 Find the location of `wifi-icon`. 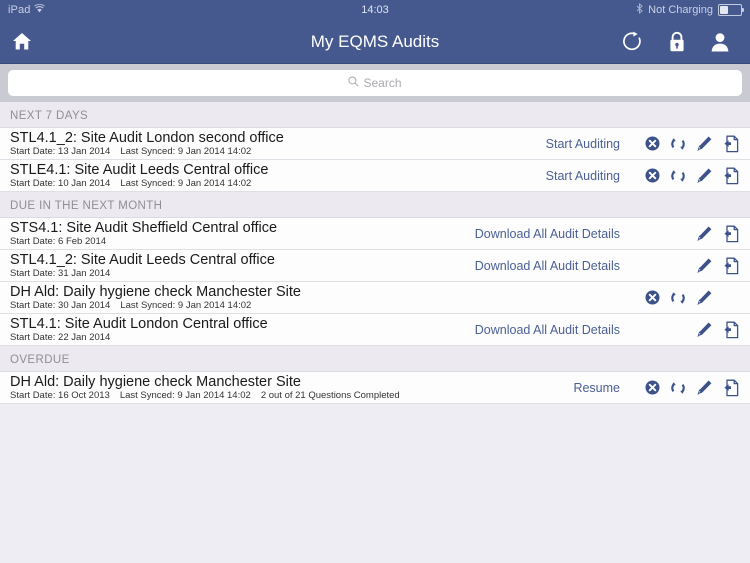

wifi-icon is located at coordinates (40, 9).